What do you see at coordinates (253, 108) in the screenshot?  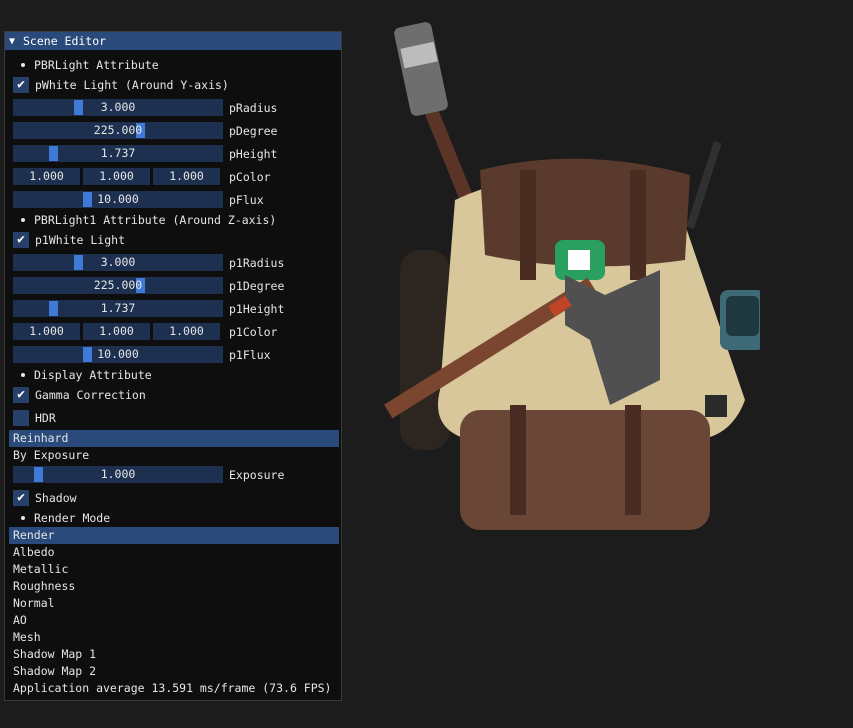 I see `pradius-label: pRadius` at bounding box center [253, 108].